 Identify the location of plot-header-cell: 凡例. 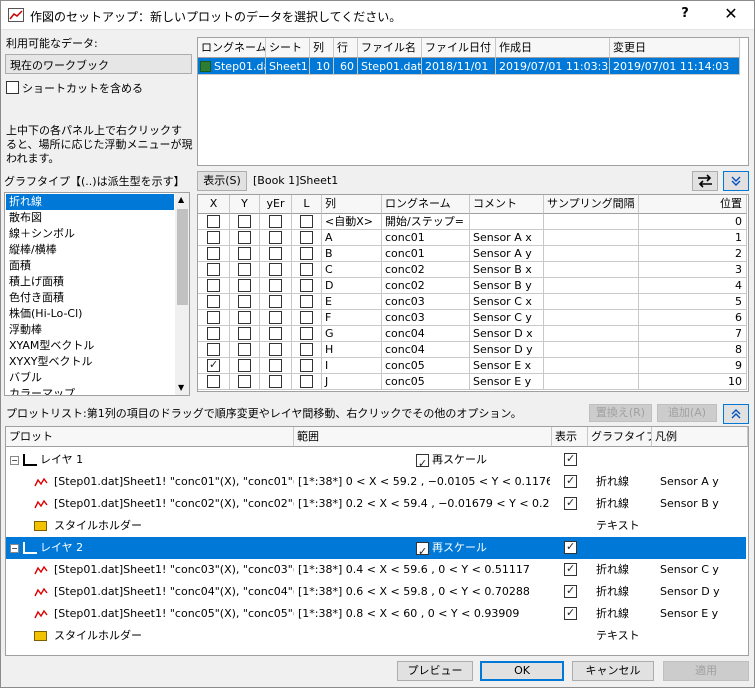
(700, 437).